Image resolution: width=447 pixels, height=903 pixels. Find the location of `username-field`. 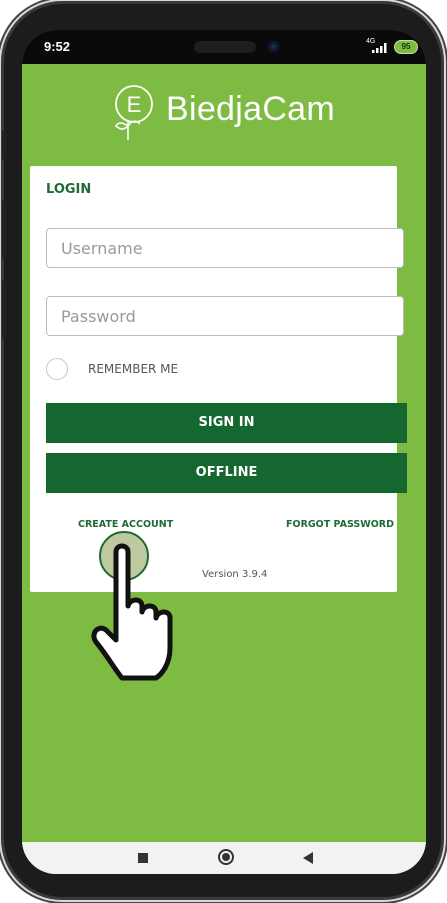

username-field is located at coordinates (225, 248).